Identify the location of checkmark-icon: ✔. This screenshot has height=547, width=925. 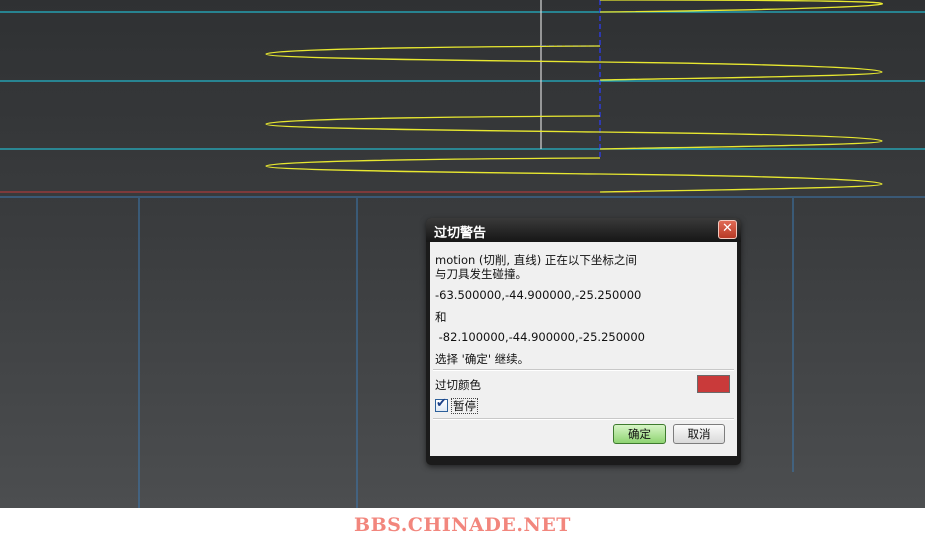
(441, 403).